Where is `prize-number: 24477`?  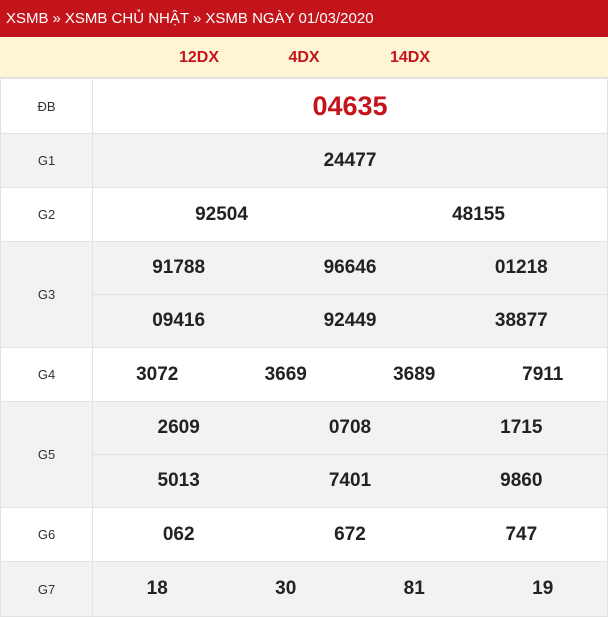
prize-number: 24477 is located at coordinates (350, 160).